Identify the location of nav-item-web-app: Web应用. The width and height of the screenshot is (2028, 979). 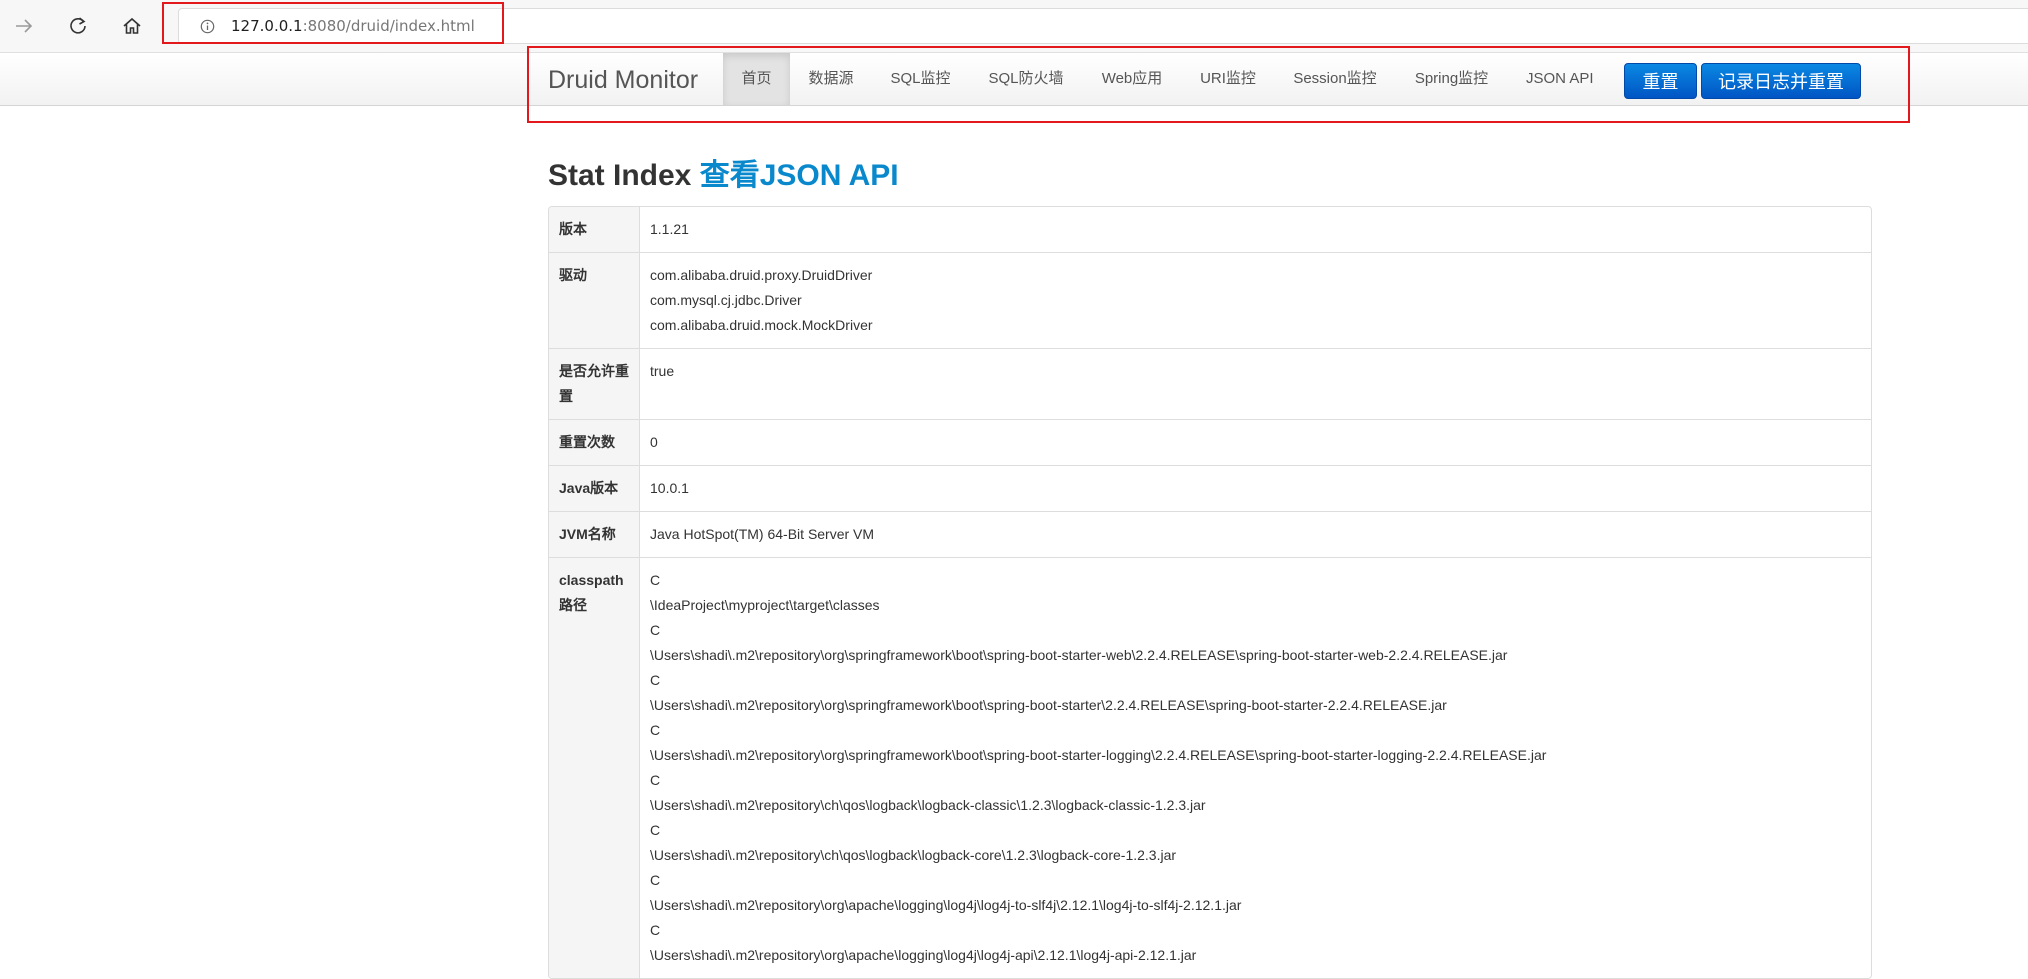
(1132, 79).